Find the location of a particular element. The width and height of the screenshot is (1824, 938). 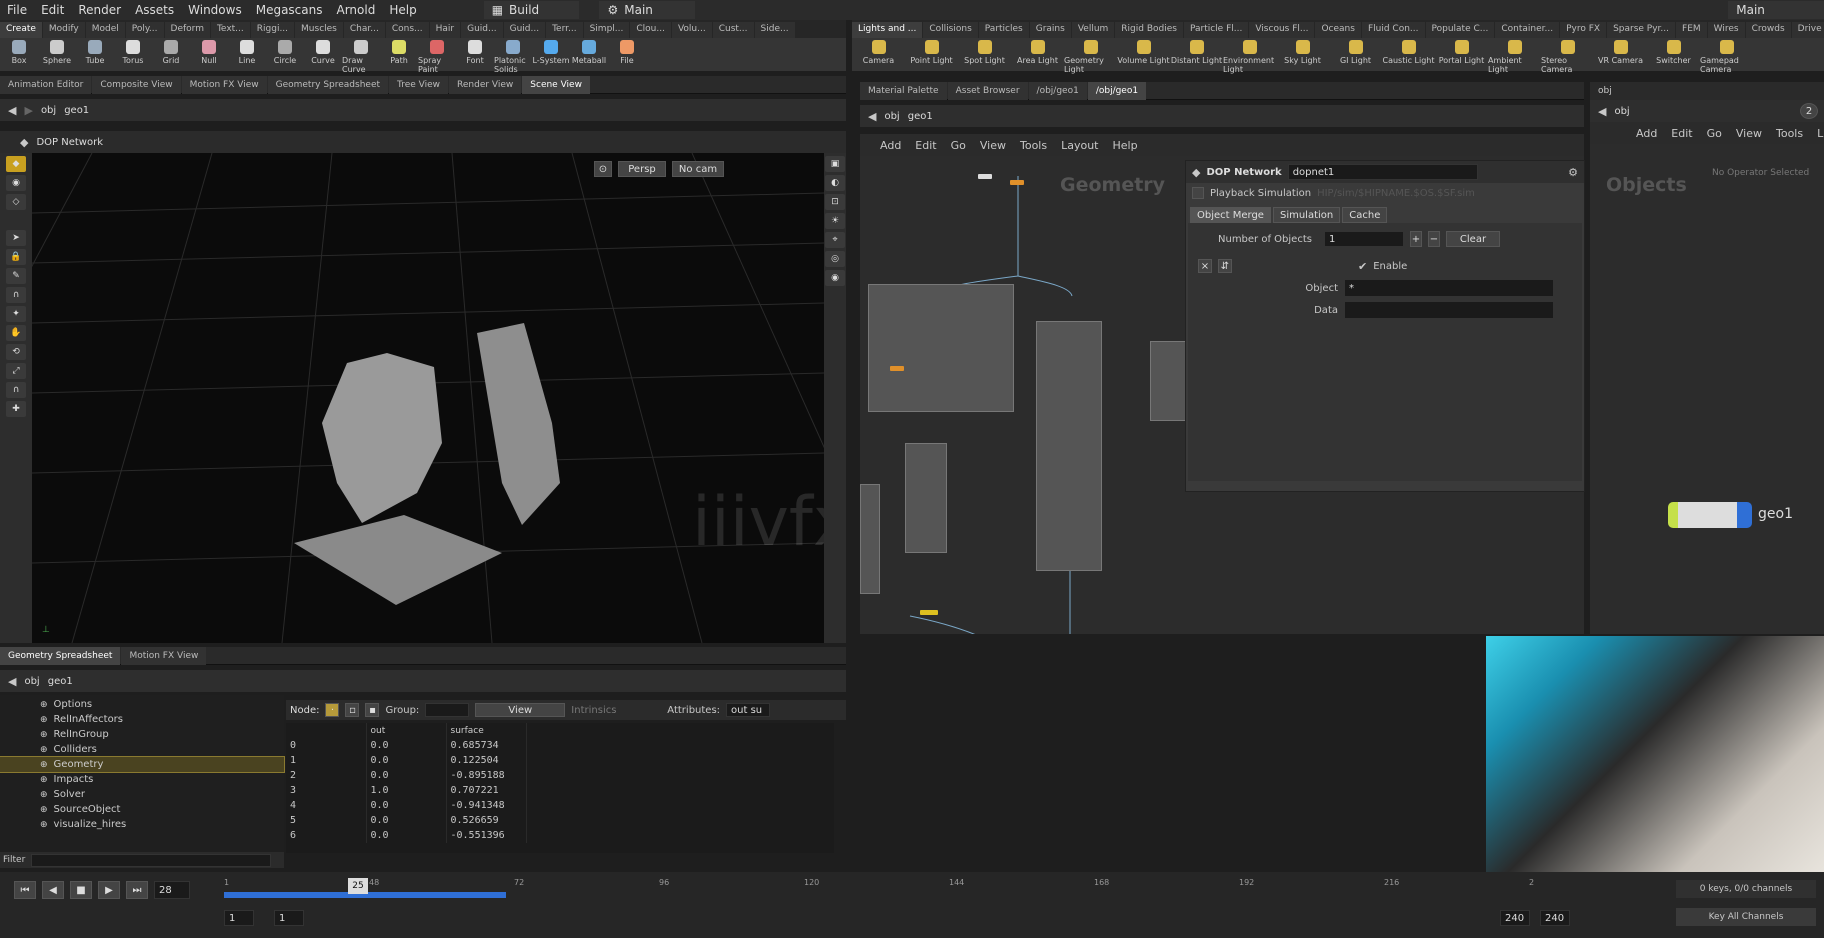

visibility-icon: ◉ is located at coordinates (835, 278).